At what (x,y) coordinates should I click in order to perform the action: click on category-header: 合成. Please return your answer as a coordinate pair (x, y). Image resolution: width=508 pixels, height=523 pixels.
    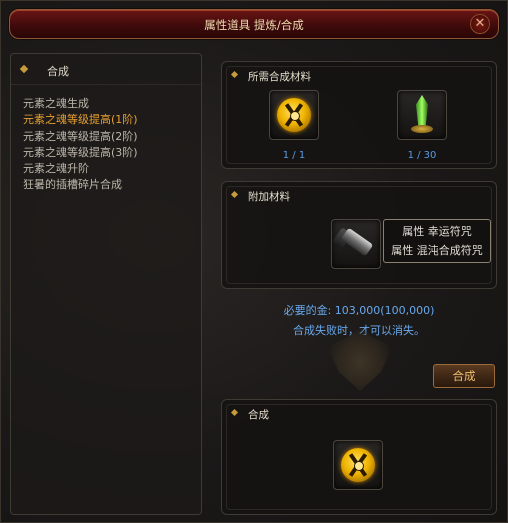
    Looking at the image, I should click on (106, 69).